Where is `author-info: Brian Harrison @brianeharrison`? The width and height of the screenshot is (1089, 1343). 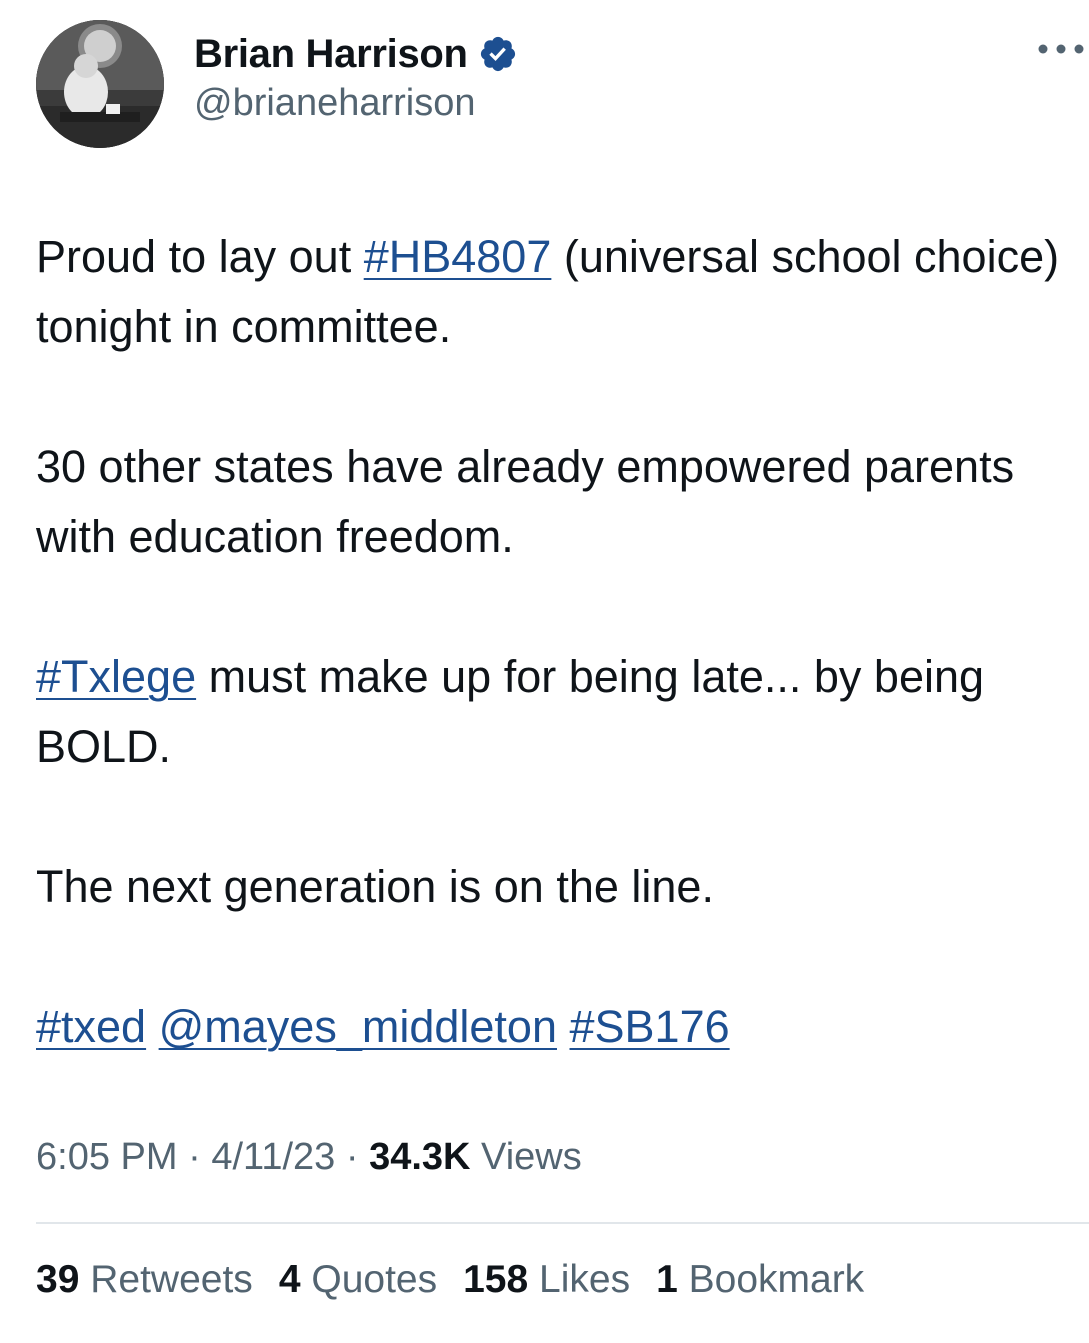
author-info: Brian Harrison @brianeharrison is located at coordinates (356, 76).